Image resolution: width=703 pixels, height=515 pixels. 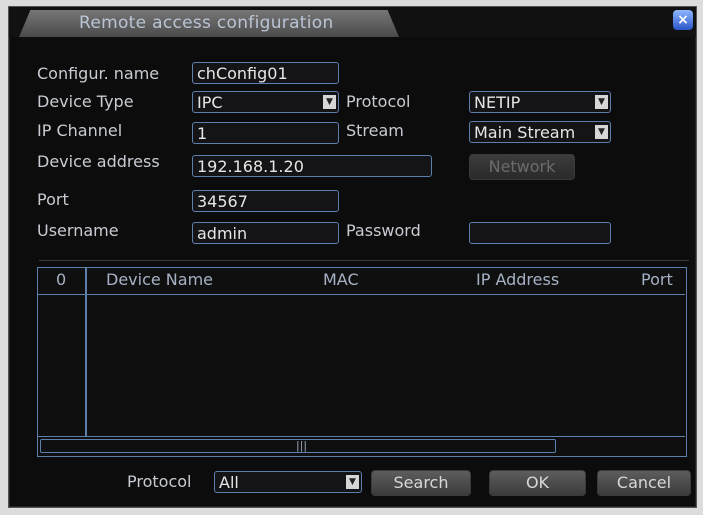 I want to click on device-type-select: IPC ▼, so click(x=265, y=102).